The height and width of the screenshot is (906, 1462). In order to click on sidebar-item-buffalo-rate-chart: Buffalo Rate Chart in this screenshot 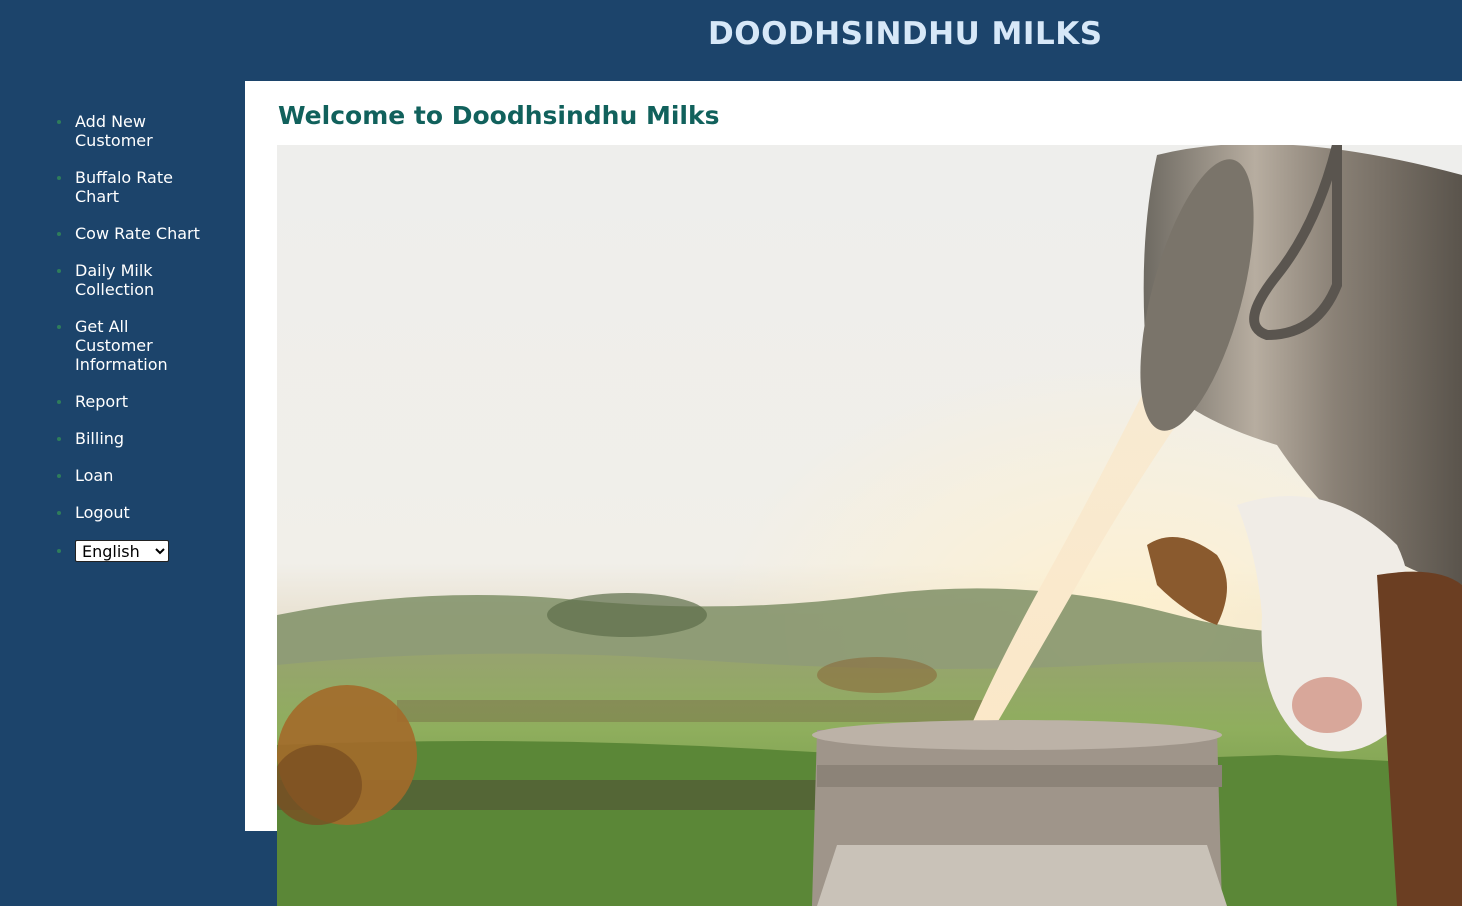, I will do `click(142, 187)`.